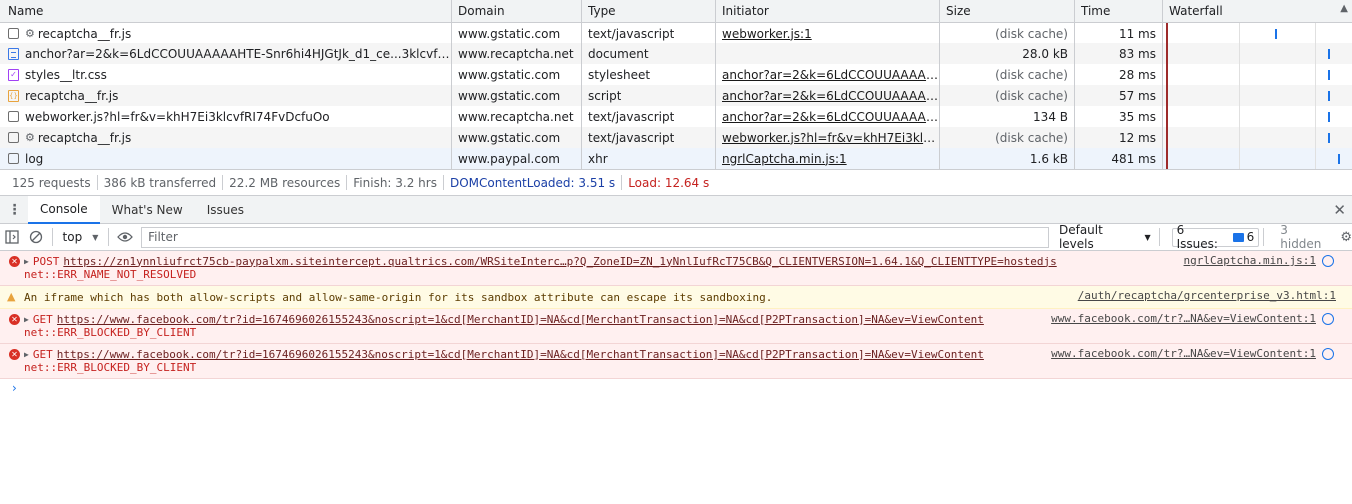 The height and width of the screenshot is (504, 1352). Describe the element at coordinates (767, 33) in the screenshot. I see `request-initiator-text: webworker.js:1` at that location.